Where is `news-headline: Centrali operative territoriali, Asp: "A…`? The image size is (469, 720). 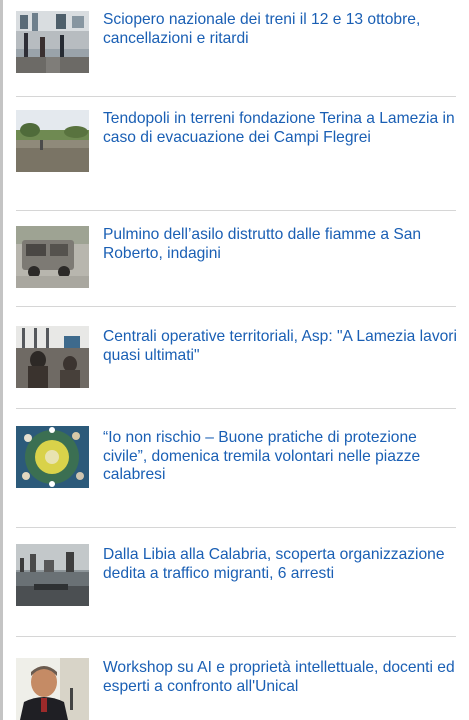 news-headline: Centrali operative territoriali, Asp: "A… is located at coordinates (281, 346).